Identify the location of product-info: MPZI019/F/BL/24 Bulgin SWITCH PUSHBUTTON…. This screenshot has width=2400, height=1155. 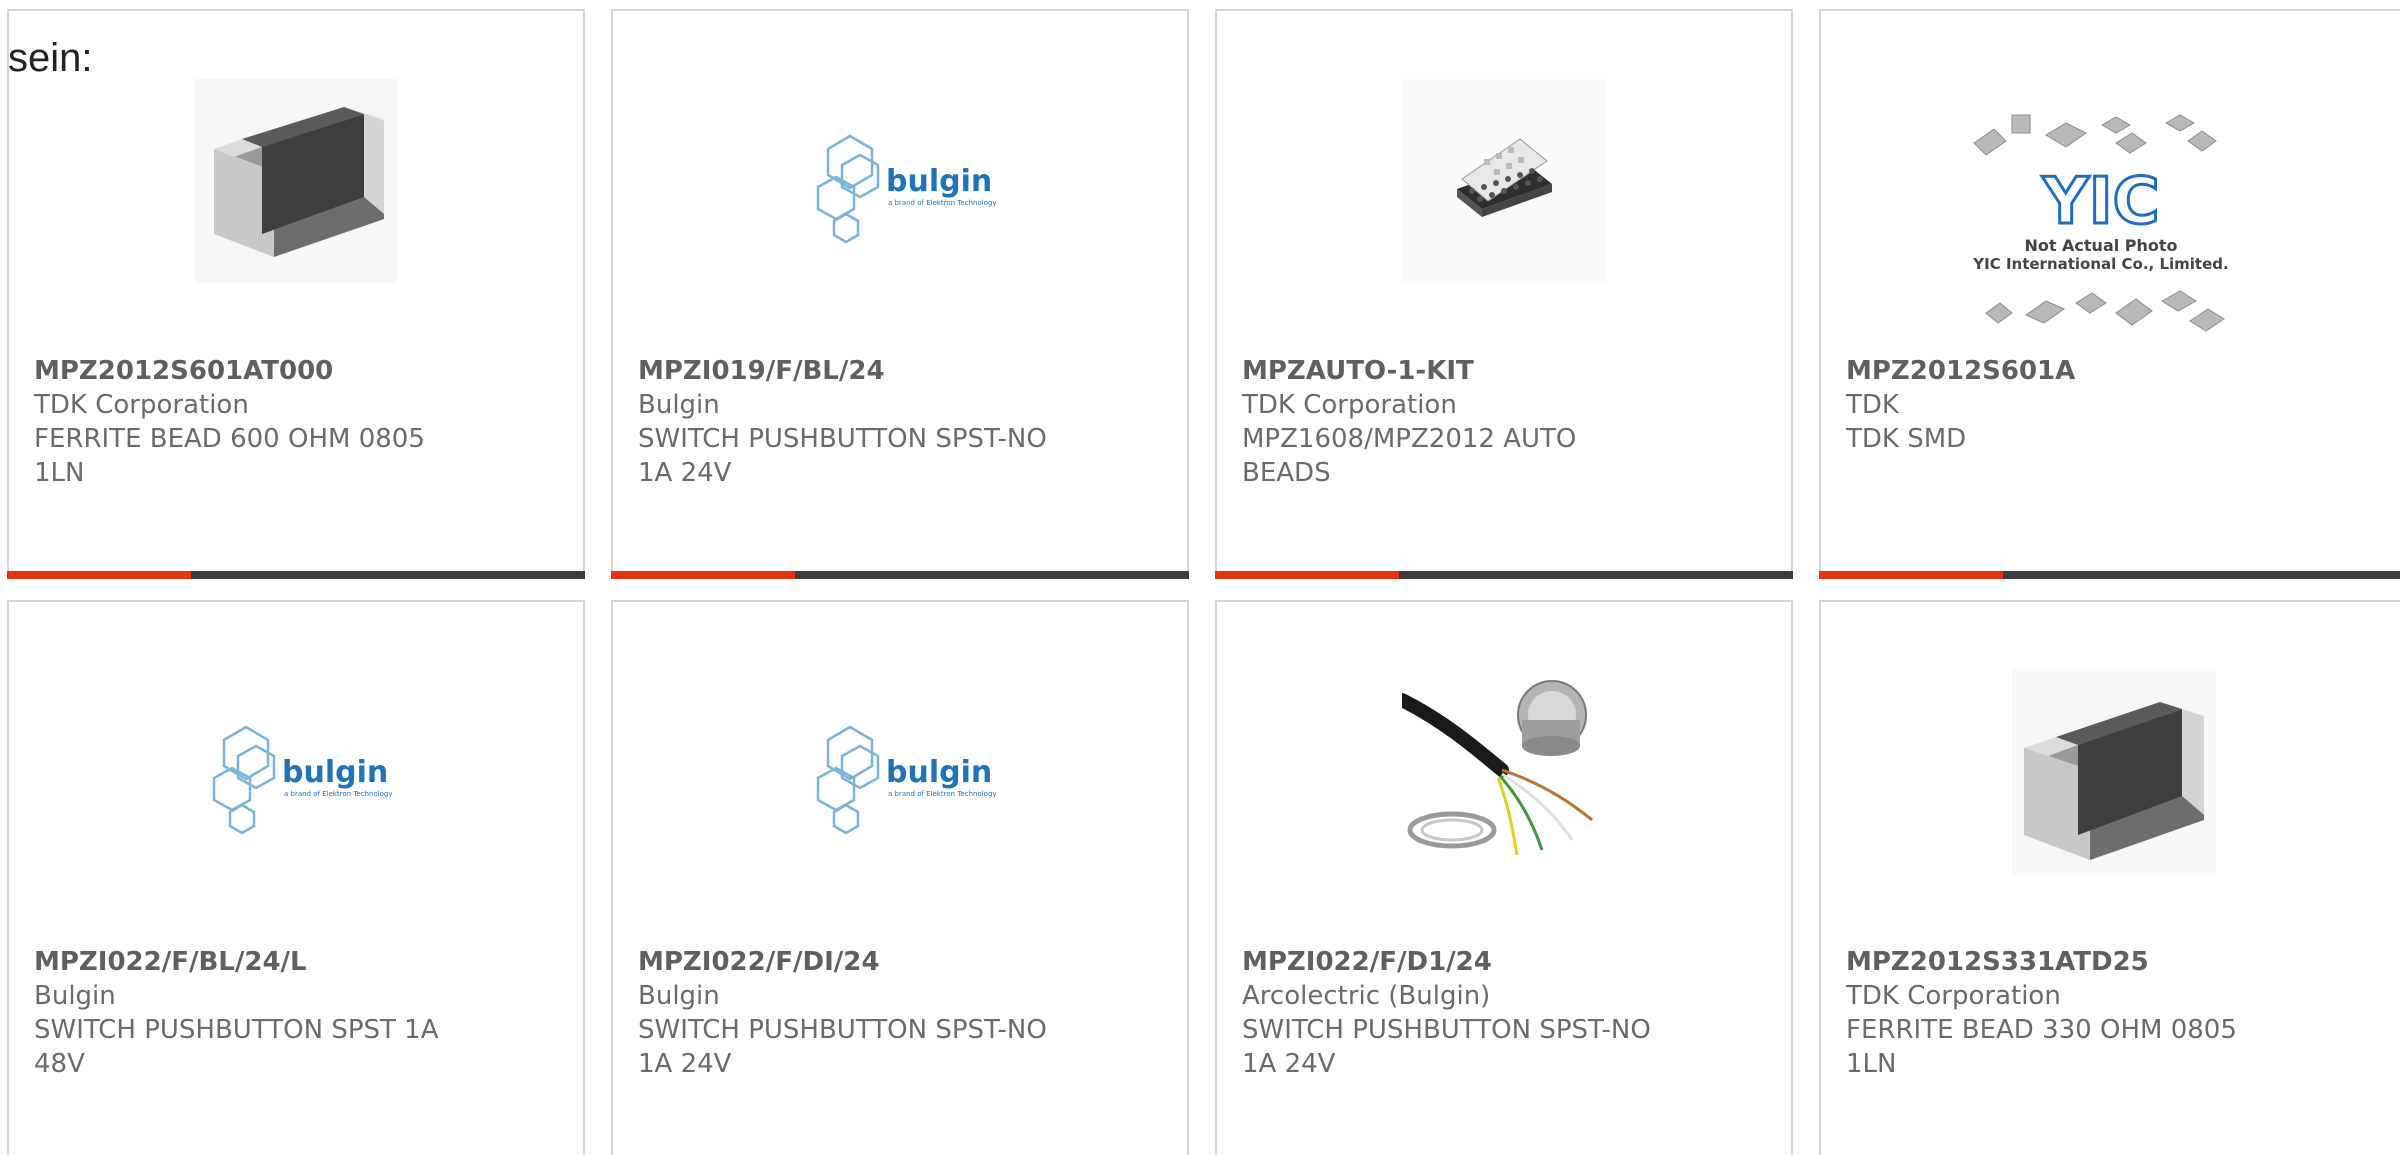
(902, 422).